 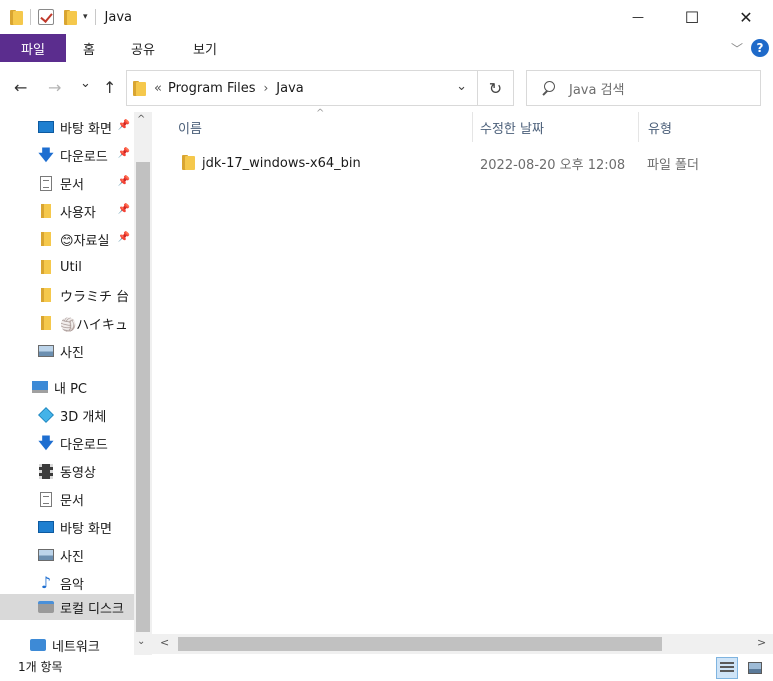 I want to click on up-button: ↑, so click(x=109, y=87).